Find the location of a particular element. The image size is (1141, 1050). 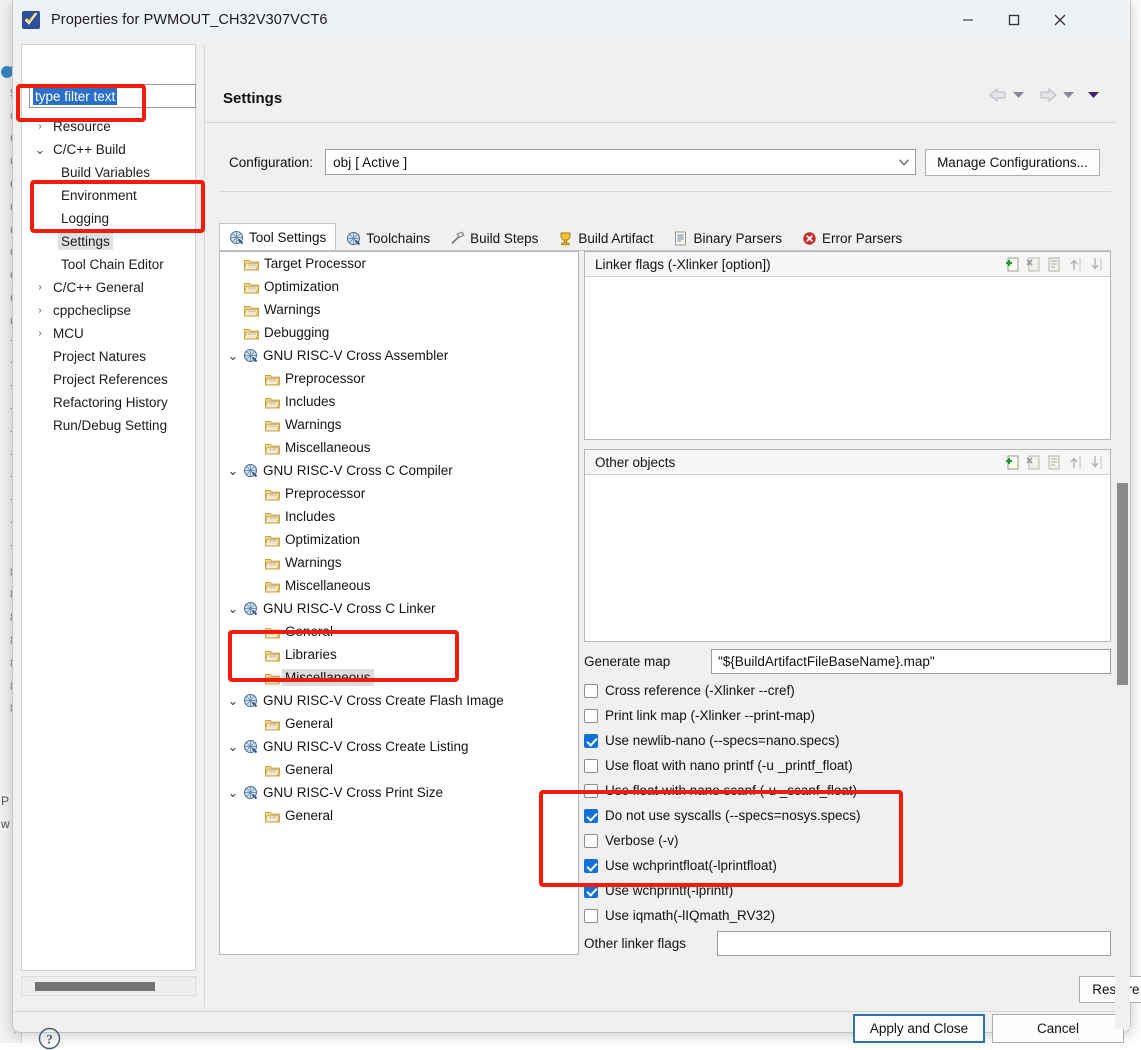

checkbox-row-6: Verbose (-v) is located at coordinates (847, 840).